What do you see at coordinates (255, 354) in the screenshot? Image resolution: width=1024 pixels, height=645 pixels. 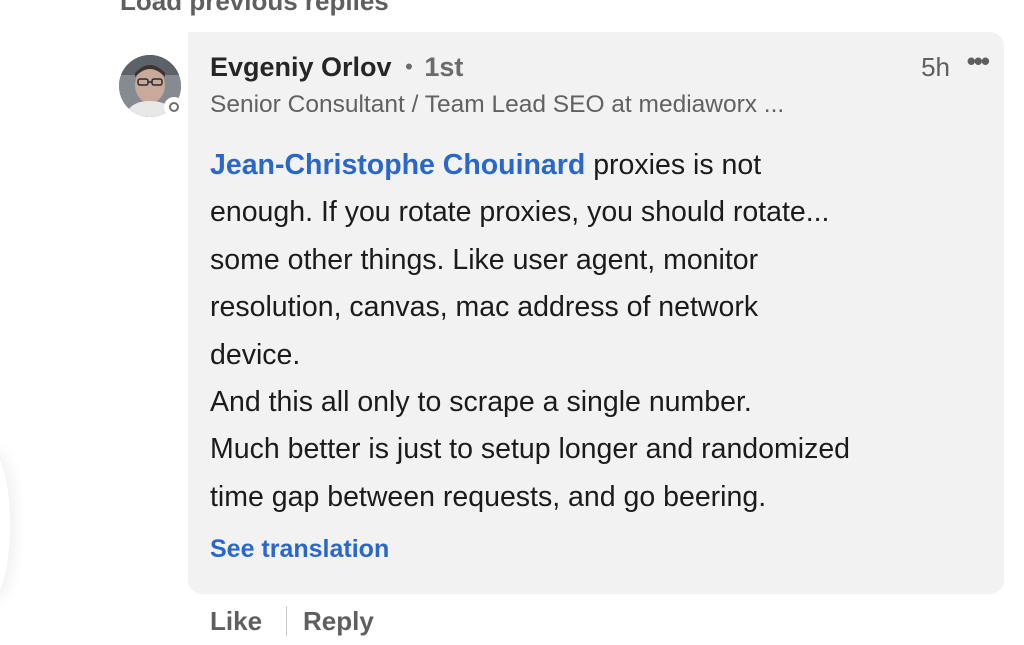 I see `comment-line: device.` at bounding box center [255, 354].